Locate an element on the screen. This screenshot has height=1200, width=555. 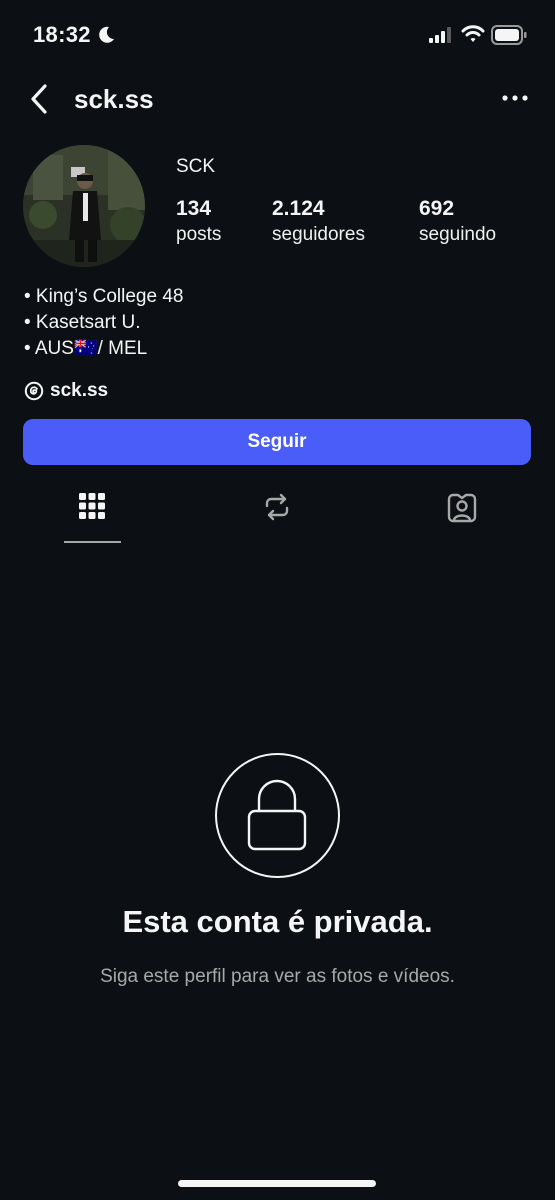
battery-icon is located at coordinates (509, 35).